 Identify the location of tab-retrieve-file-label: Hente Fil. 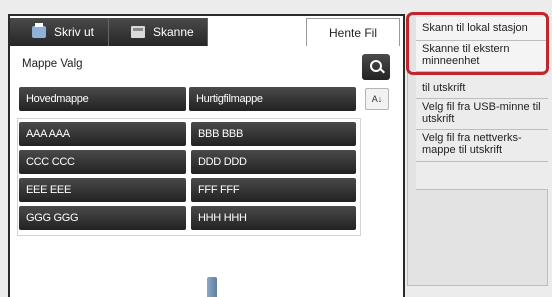
(353, 32).